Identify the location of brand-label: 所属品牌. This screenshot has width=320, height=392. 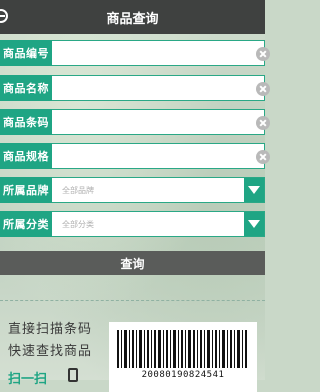
(26, 190).